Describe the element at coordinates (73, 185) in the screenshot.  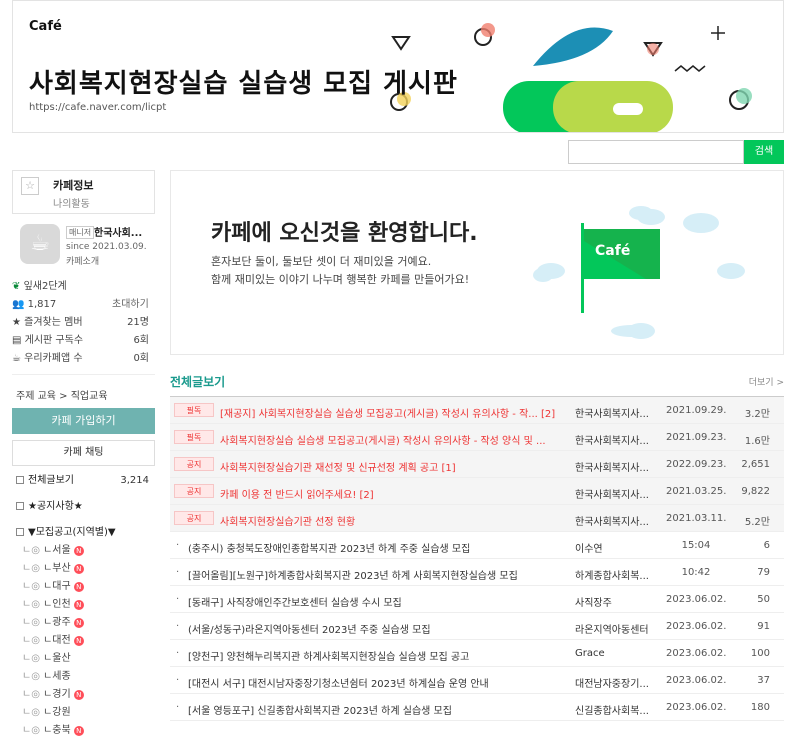
I see `tab-cafe-info: 카페정보` at that location.